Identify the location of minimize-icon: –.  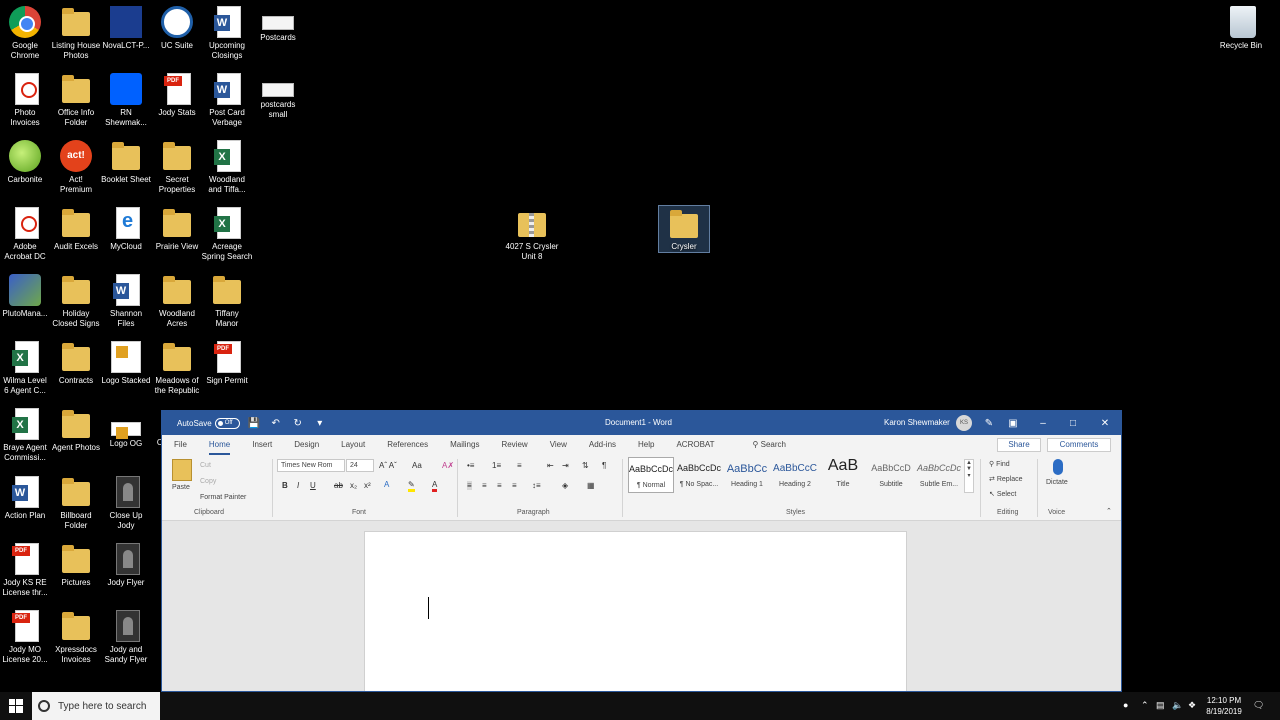
(1043, 423).